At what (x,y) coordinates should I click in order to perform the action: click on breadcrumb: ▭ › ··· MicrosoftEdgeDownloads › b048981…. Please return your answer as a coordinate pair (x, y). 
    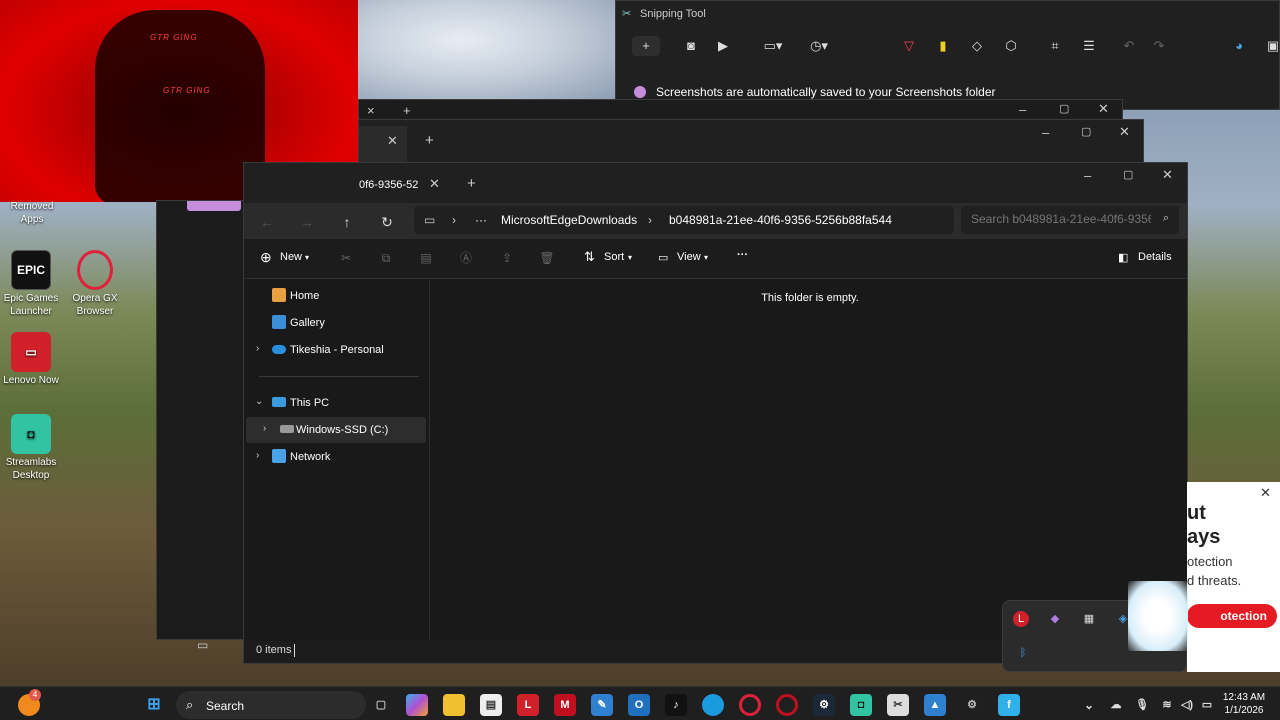
    Looking at the image, I should click on (684, 220).